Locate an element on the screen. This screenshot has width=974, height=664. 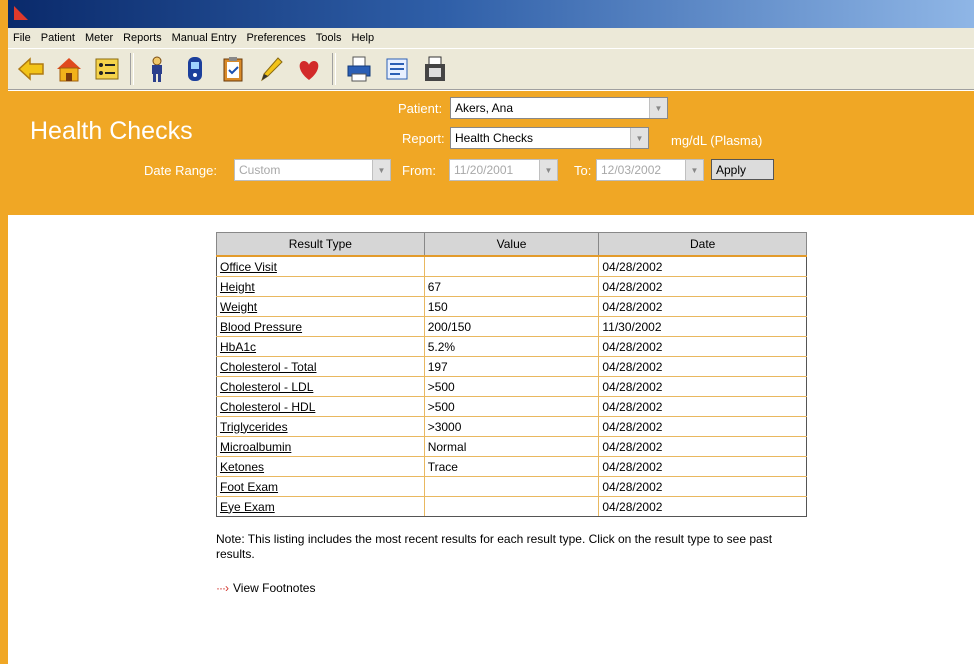
menu-help: Help is located at coordinates (362, 38).